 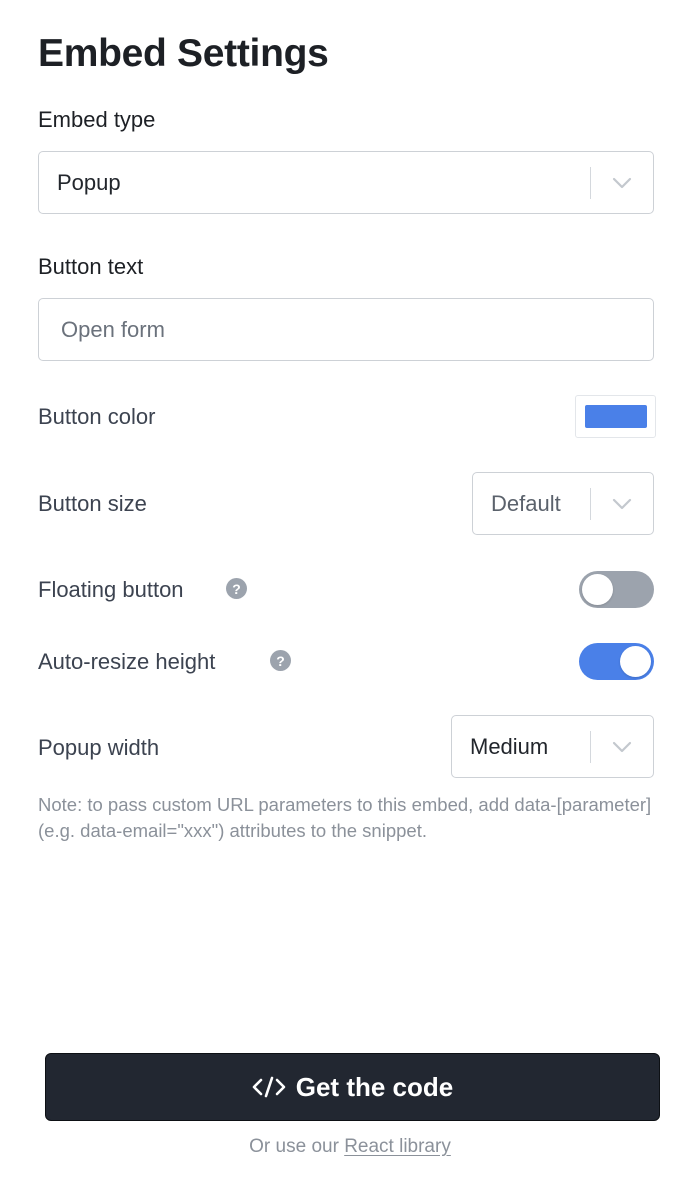 I want to click on floating-button-label: Floating button, so click(x=111, y=589).